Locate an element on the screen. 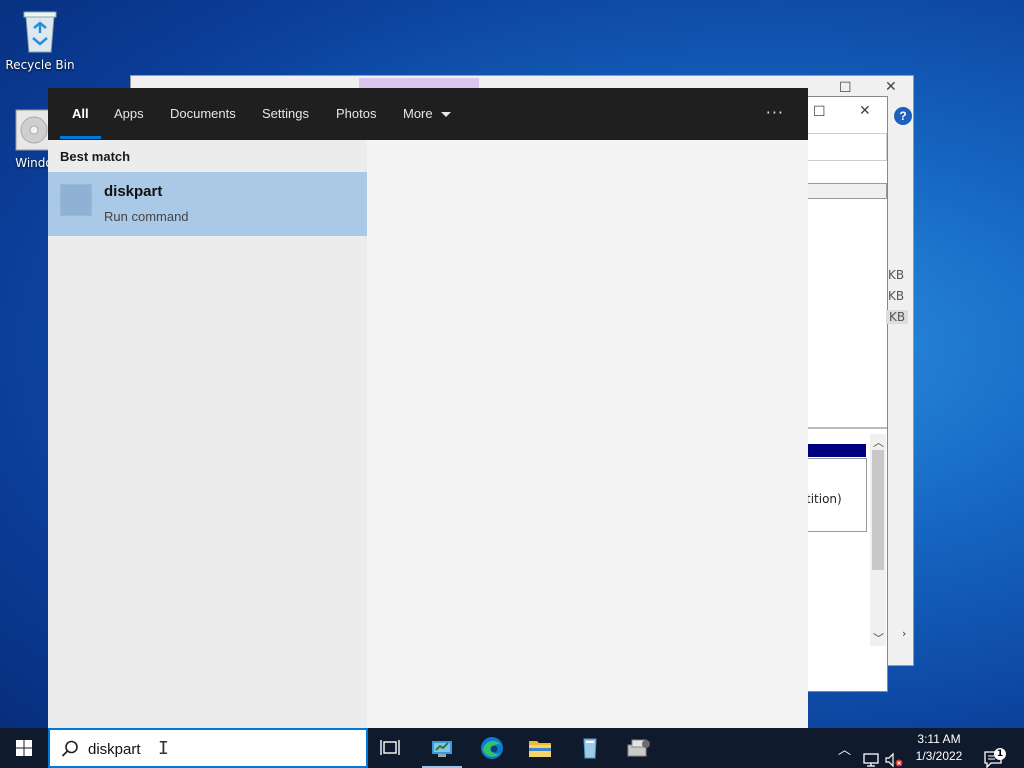 Image resolution: width=1024 pixels, height=768 pixels. search-input is located at coordinates (218, 749).